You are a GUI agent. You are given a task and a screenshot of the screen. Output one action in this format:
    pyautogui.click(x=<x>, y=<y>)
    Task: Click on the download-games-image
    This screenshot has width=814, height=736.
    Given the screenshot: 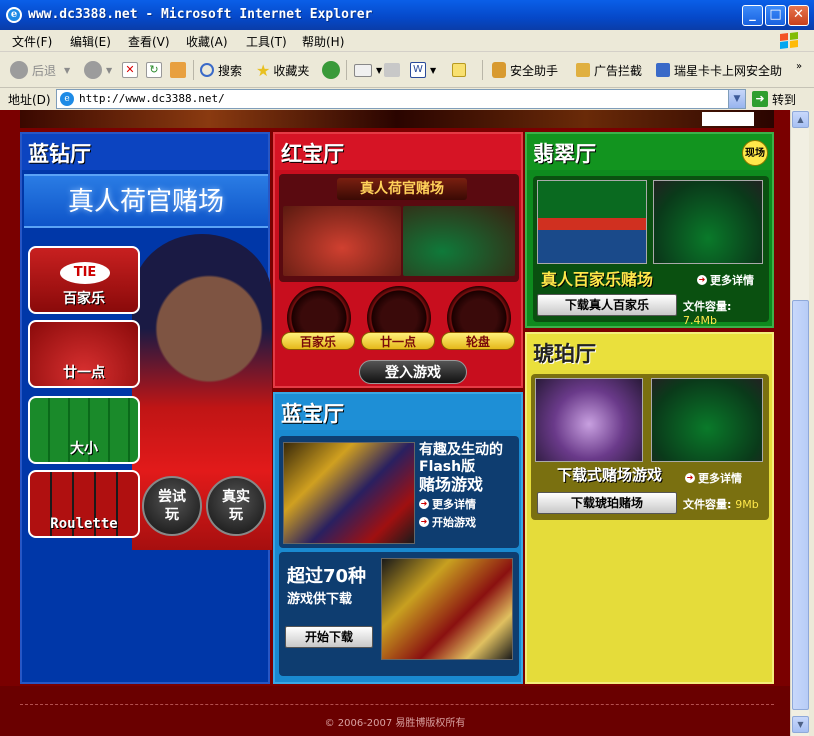 What is the action you would take?
    pyautogui.click(x=447, y=609)
    